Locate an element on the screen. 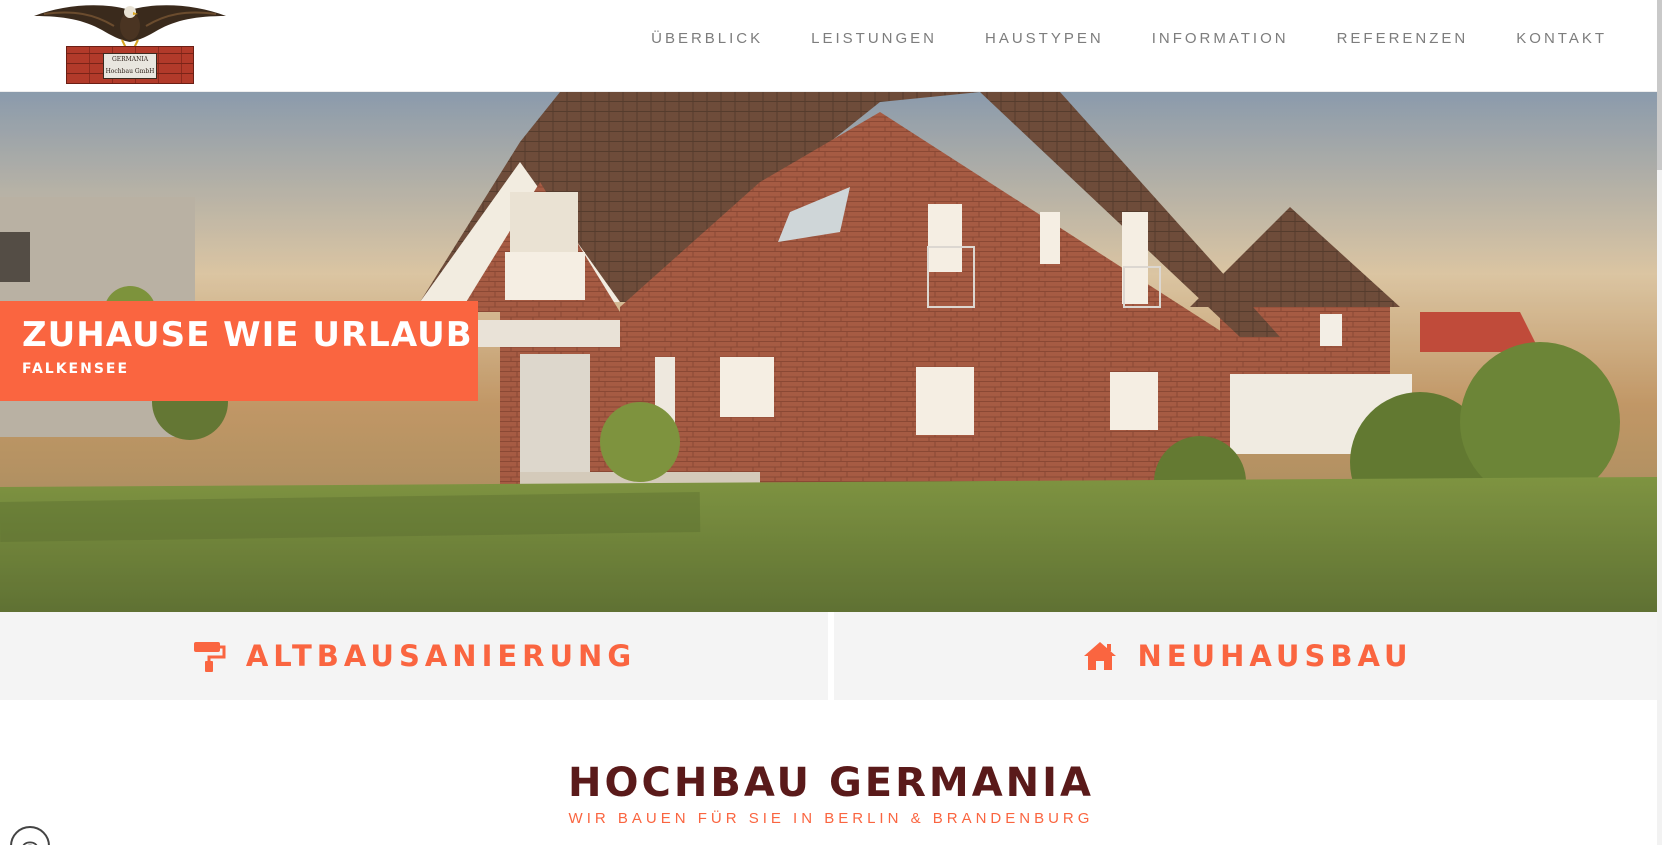 This screenshot has width=1662, height=845. logo-plate: GERMANIA Hochbau GmbH is located at coordinates (130, 66).